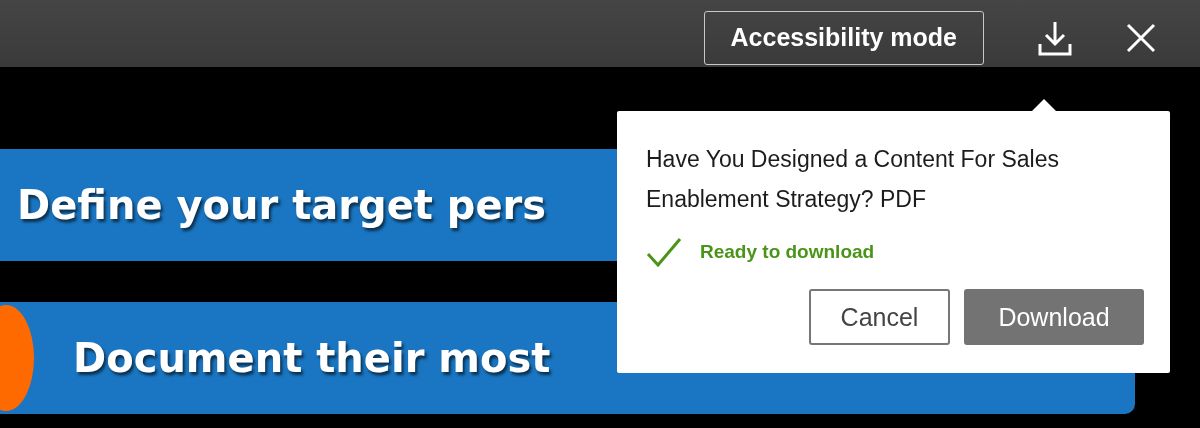 The width and height of the screenshot is (1200, 428). I want to click on banner-text: Document their most, so click(311, 358).